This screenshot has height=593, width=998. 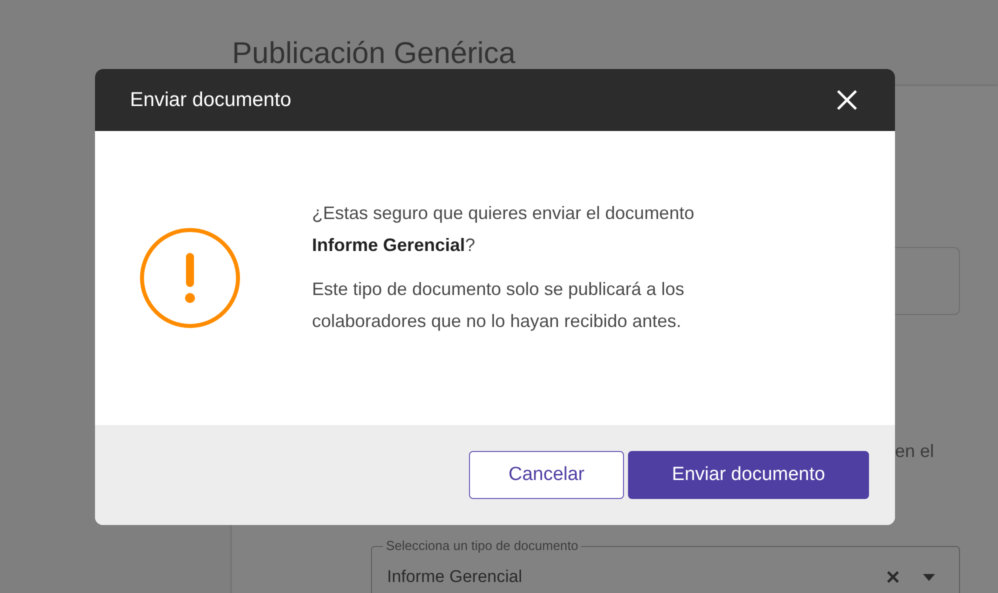 What do you see at coordinates (504, 229) in the screenshot?
I see `confirm-message: ¿Estas seguro que quieres enviar el documento Informe Gerencial?` at bounding box center [504, 229].